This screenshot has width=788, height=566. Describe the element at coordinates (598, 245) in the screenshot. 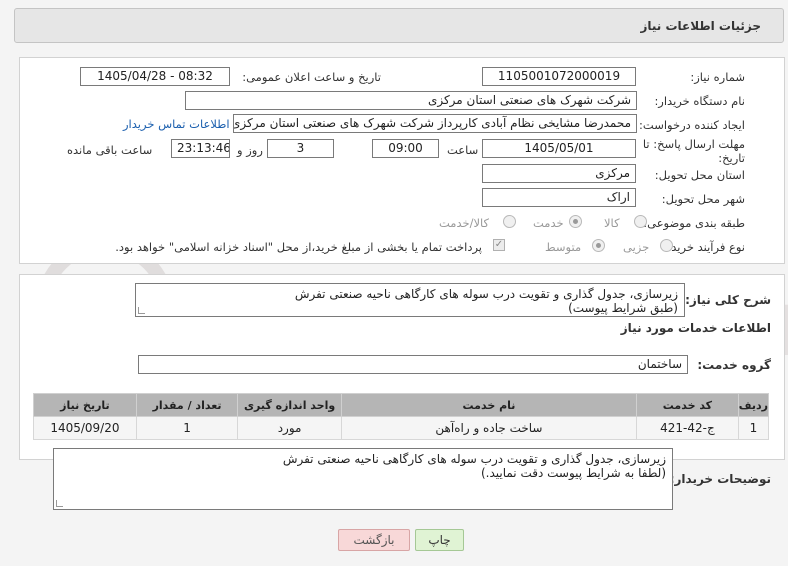

I see `process-radio-medium` at that location.